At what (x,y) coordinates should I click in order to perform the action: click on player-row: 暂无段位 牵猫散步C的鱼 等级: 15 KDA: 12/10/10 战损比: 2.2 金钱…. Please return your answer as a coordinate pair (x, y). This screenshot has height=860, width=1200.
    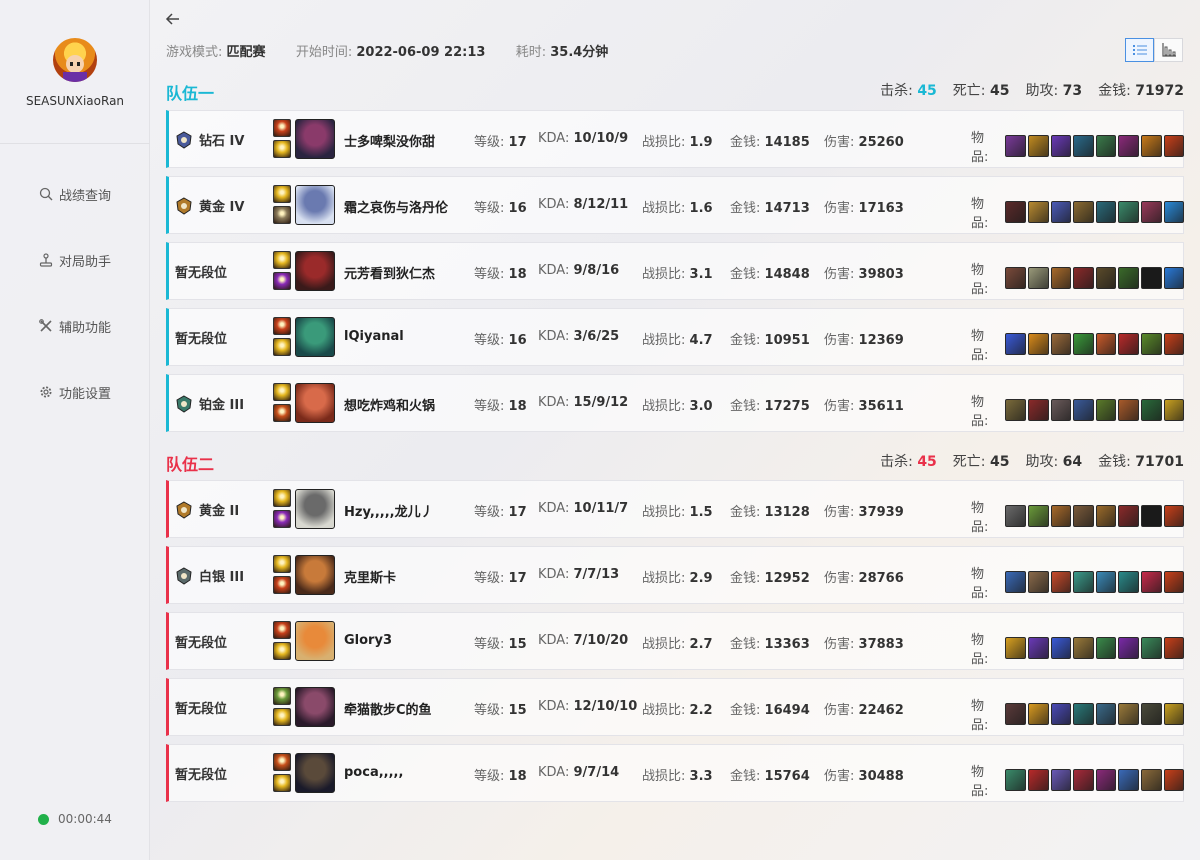
    Looking at the image, I should click on (675, 707).